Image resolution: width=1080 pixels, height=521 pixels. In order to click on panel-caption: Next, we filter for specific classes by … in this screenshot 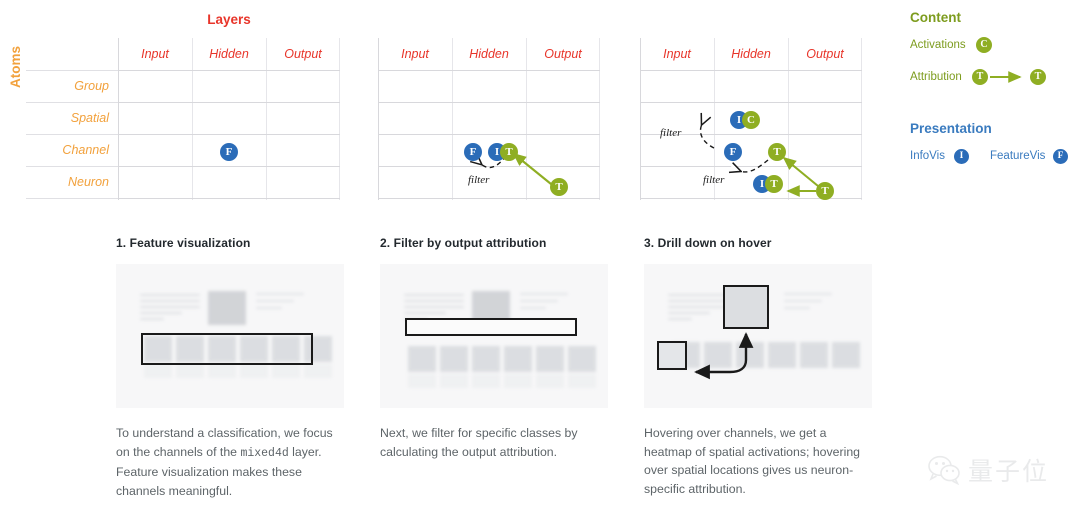, I will do `click(494, 442)`.